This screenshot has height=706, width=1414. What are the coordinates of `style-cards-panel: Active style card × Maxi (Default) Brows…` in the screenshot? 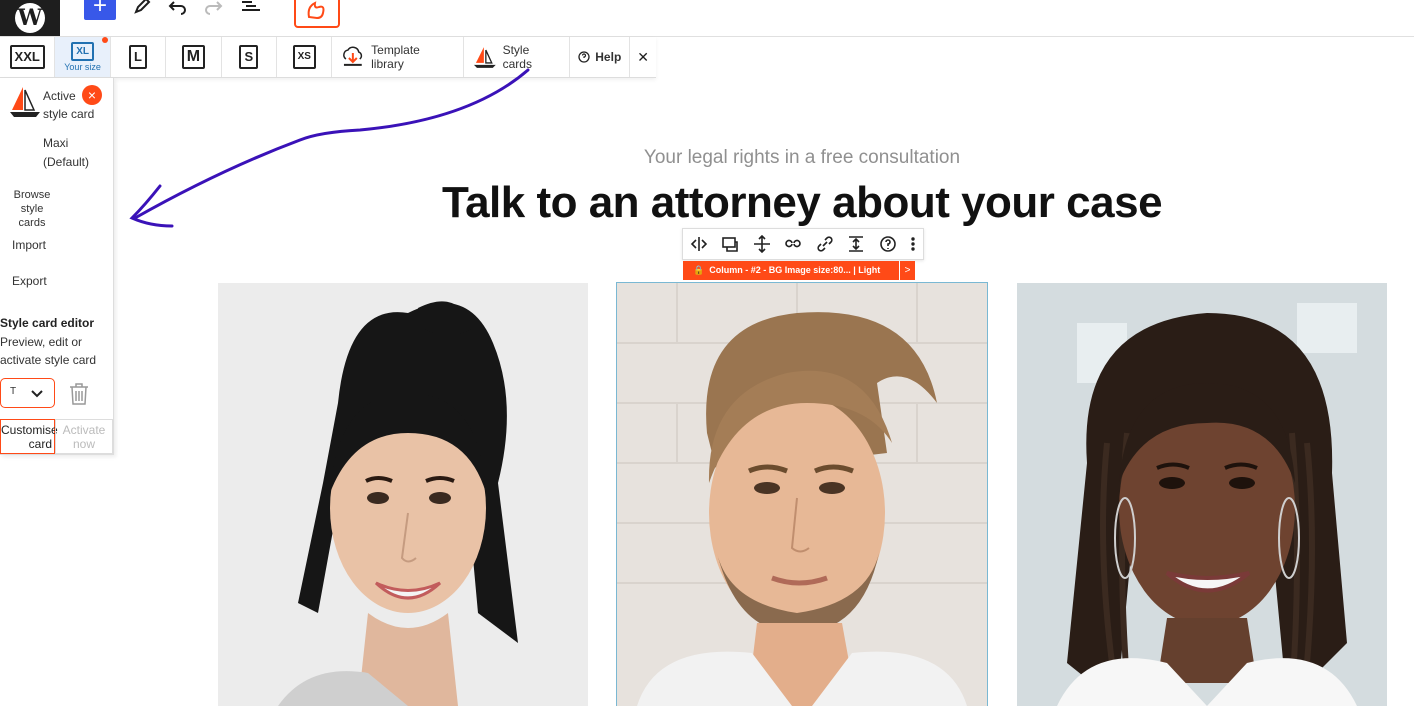 It's located at (57, 266).